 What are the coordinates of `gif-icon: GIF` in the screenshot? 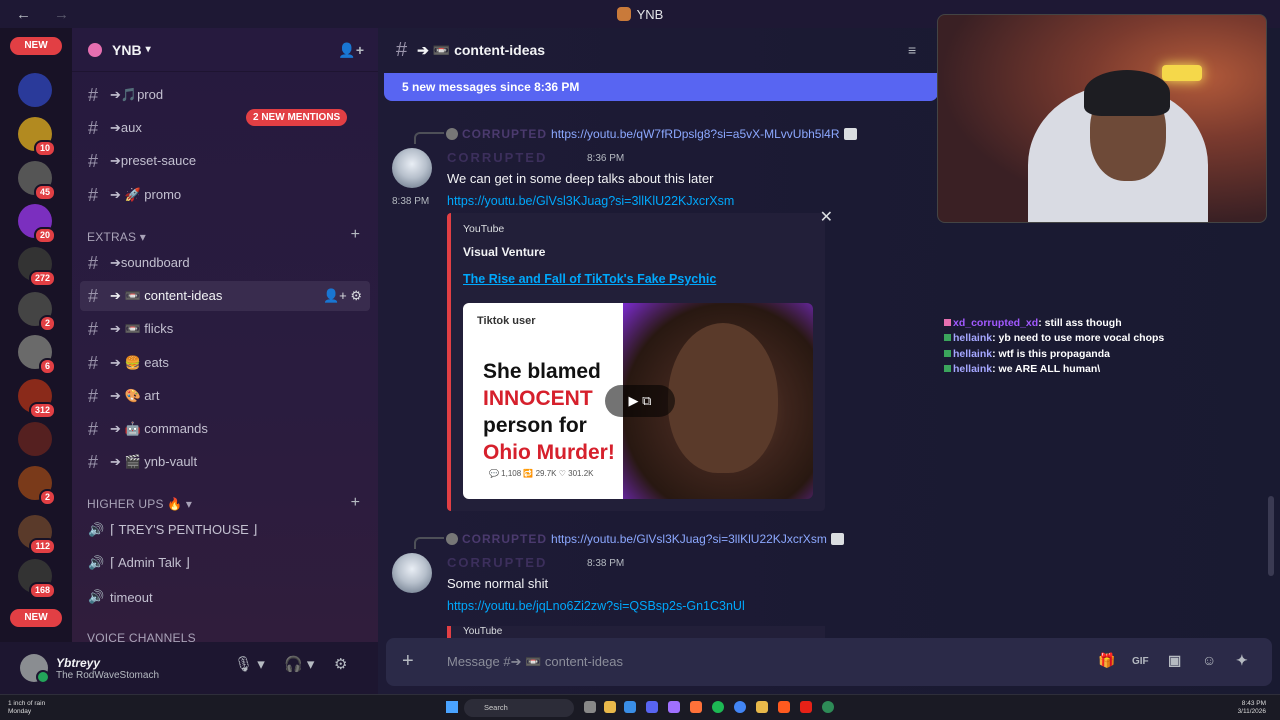 It's located at (1140, 661).